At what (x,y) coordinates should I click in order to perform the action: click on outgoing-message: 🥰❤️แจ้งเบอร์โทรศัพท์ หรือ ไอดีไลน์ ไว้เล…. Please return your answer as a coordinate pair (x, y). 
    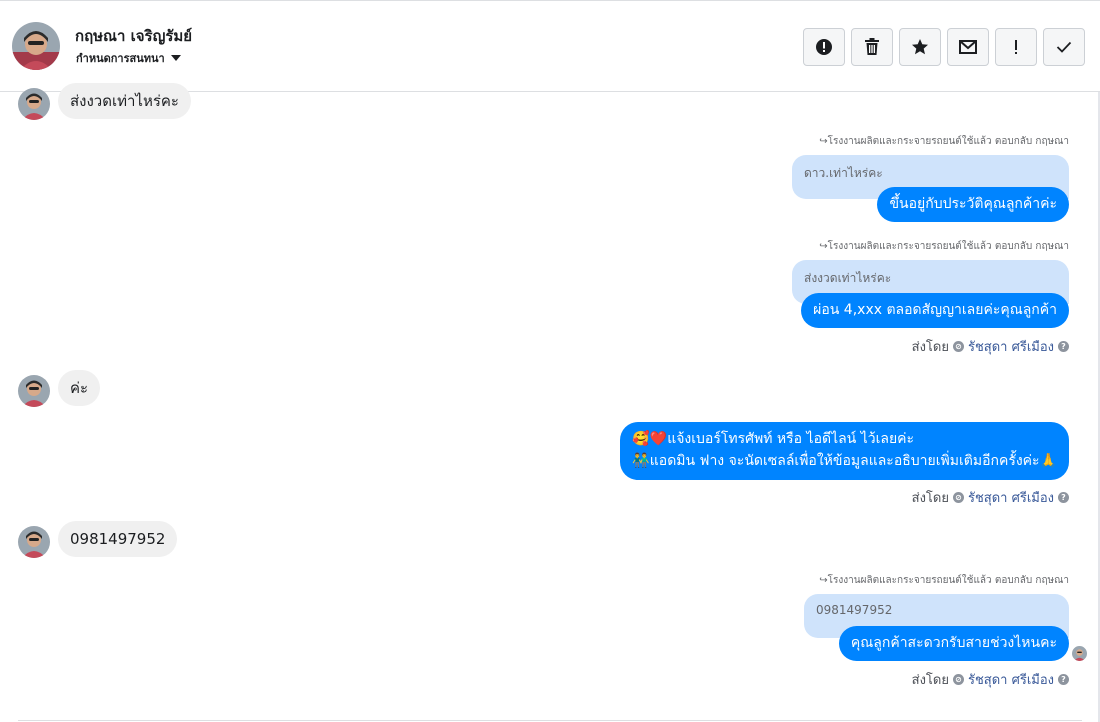
    Looking at the image, I should click on (844, 451).